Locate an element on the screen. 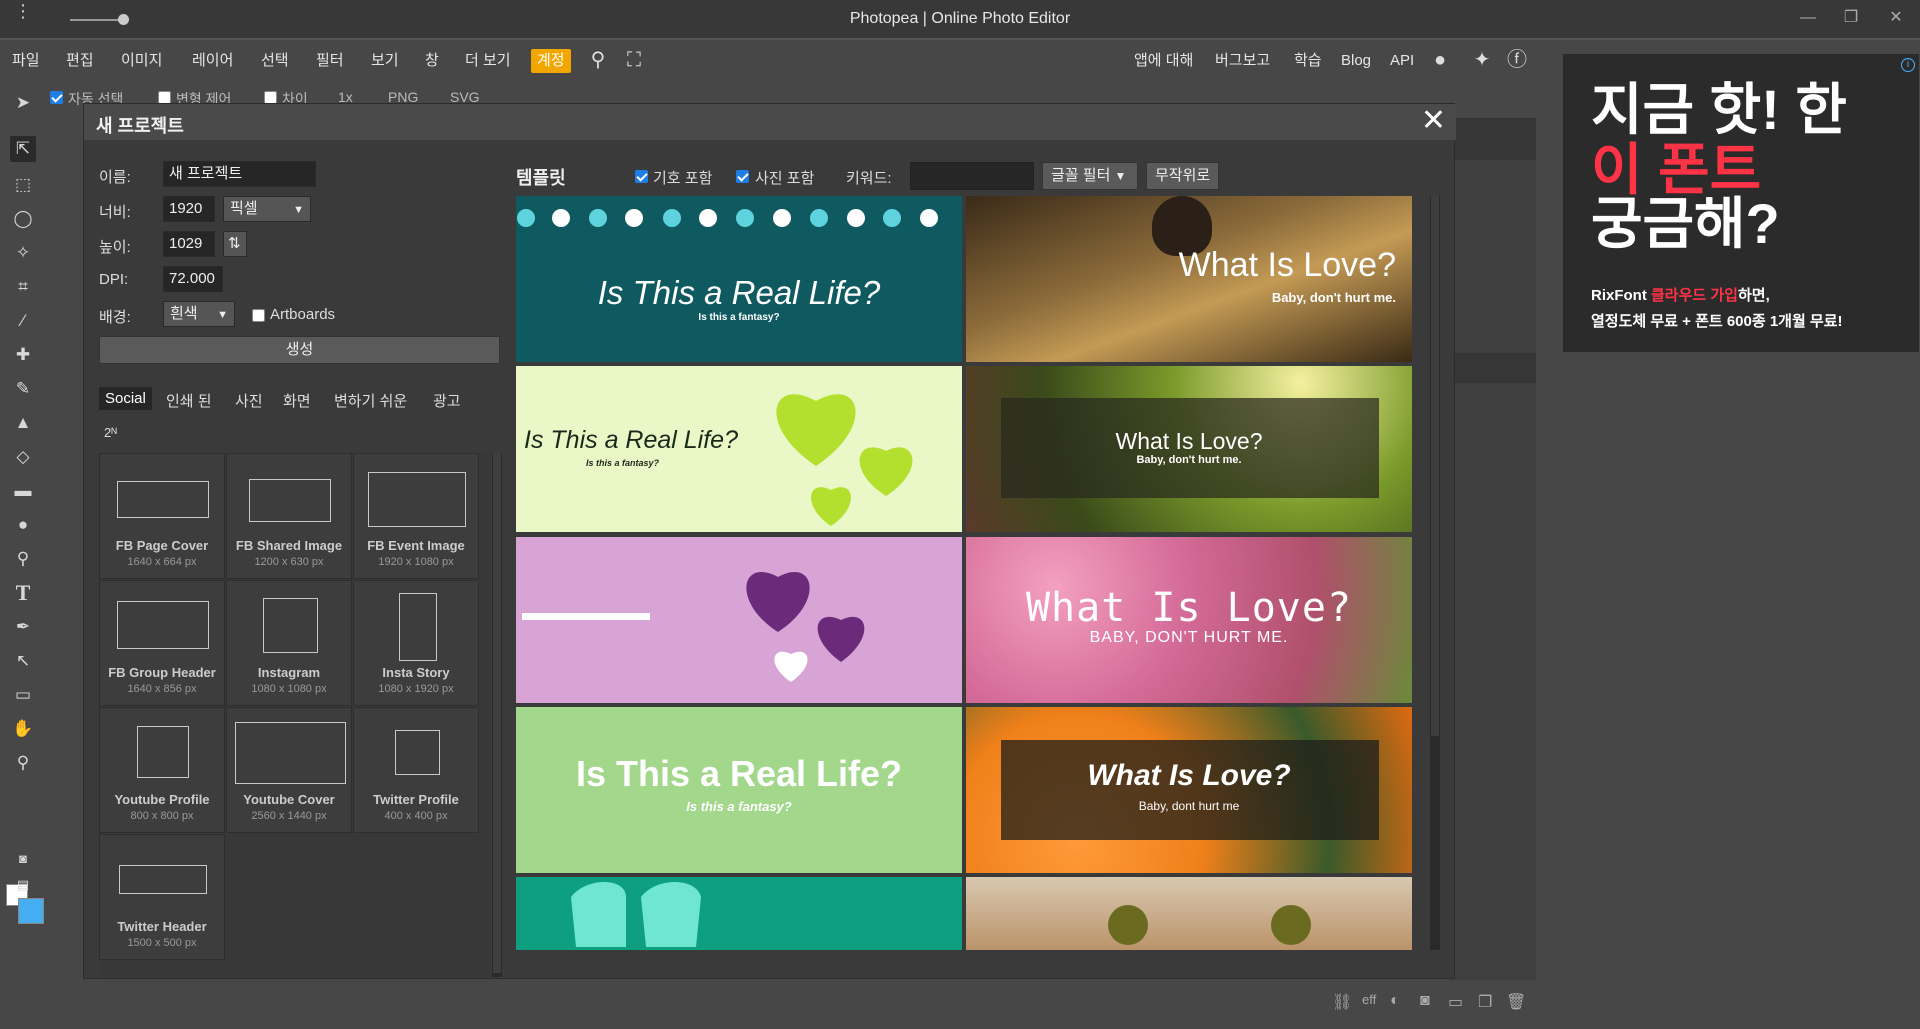  include-symbols-checkbox is located at coordinates (641, 176).